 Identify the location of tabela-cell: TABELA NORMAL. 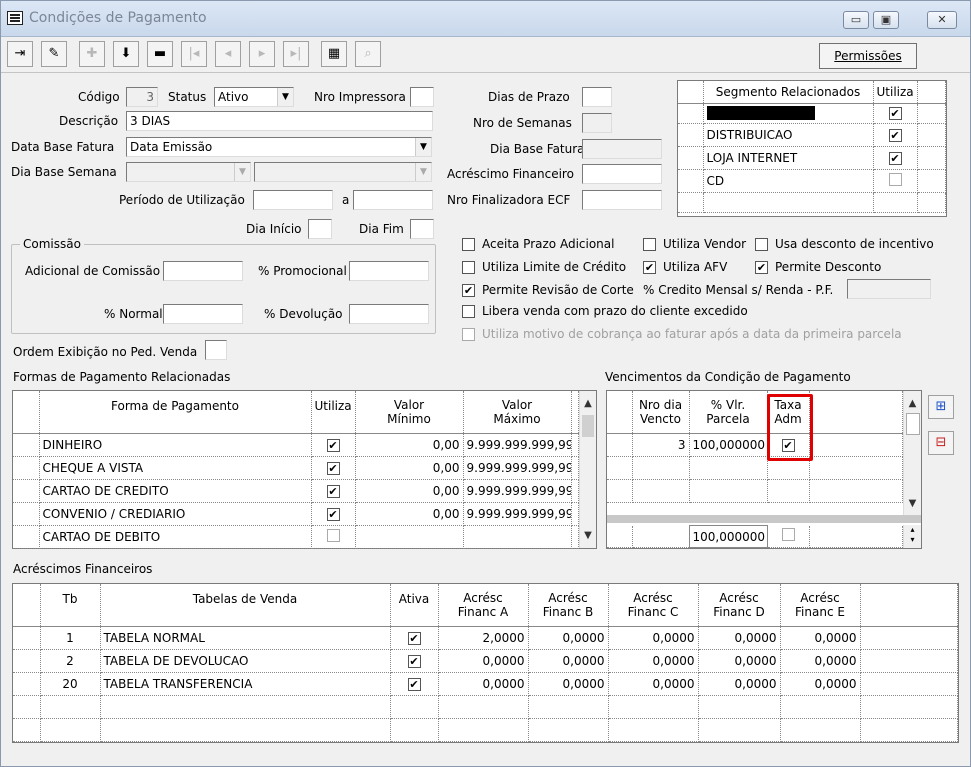
(245, 638).